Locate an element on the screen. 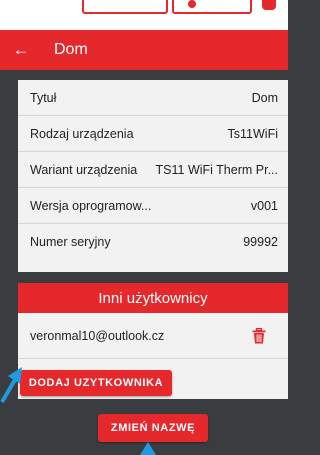 This screenshot has width=320, height=455. info-row-device-type: Rodzaj urządzenia Ts11WiFi is located at coordinates (153, 134).